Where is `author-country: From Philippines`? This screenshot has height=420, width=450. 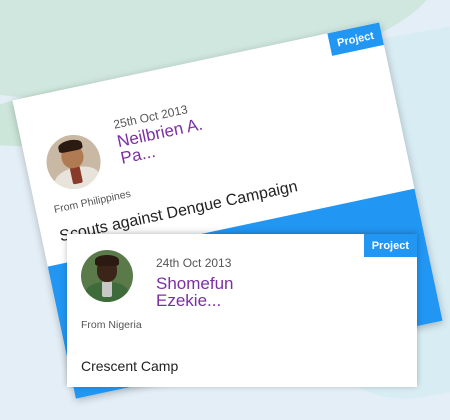 author-country: From Philippines is located at coordinates (92, 201).